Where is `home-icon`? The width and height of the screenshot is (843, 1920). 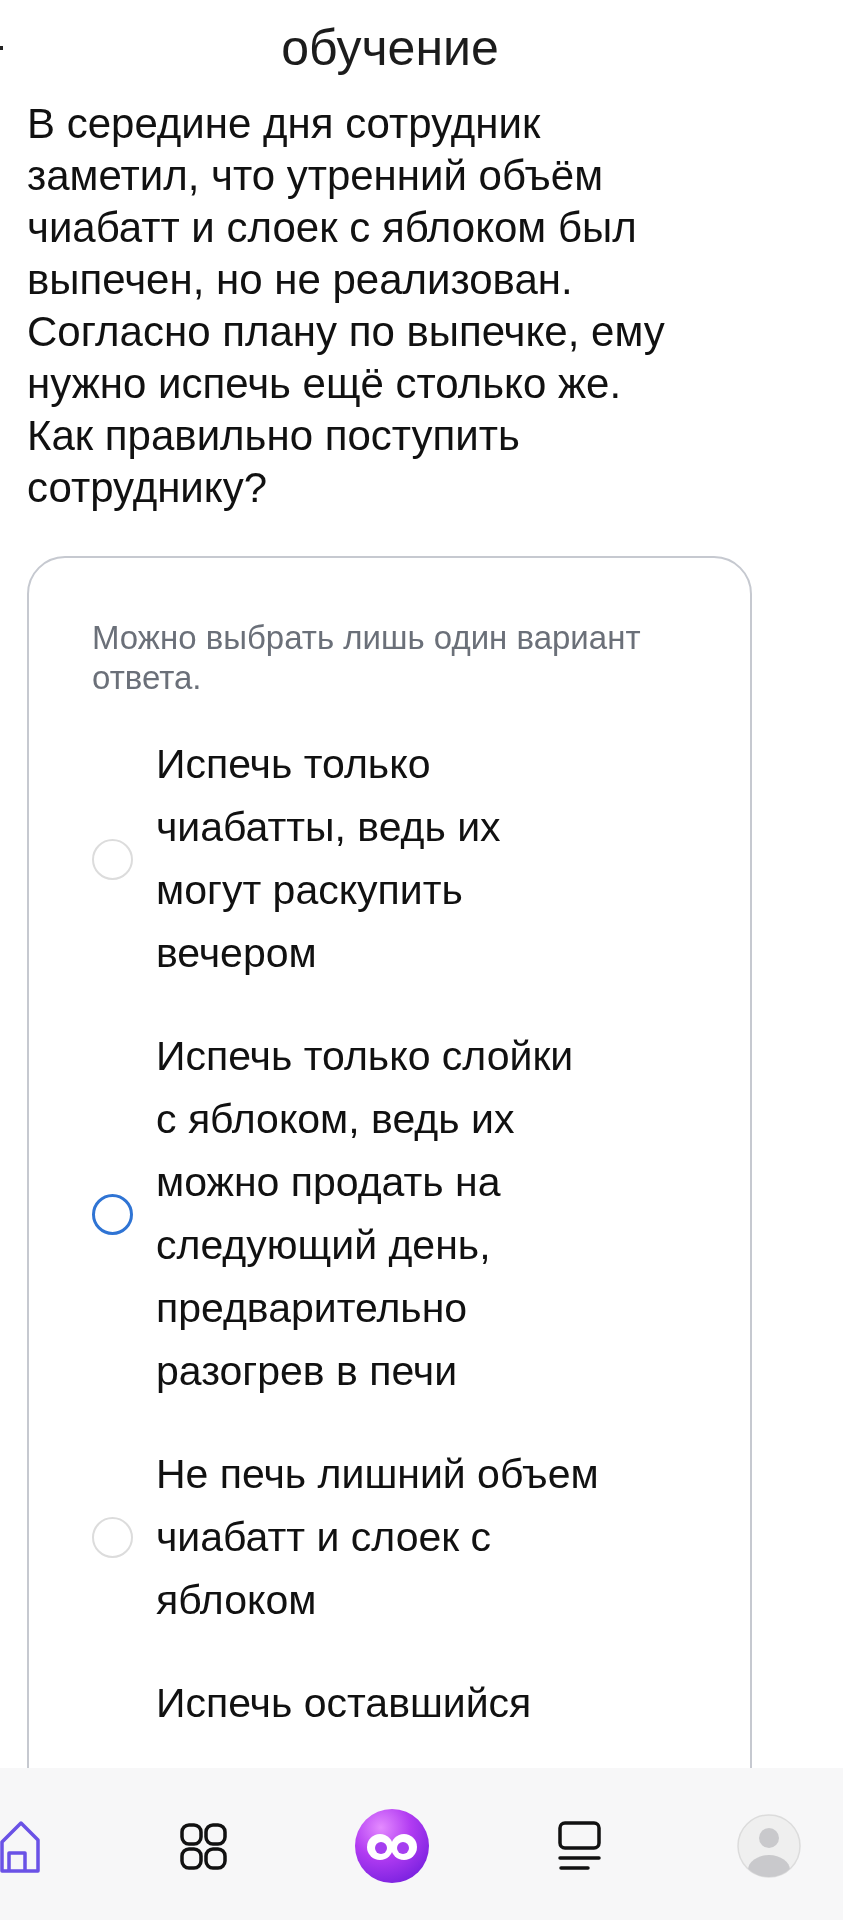 home-icon is located at coordinates (20, 1846).